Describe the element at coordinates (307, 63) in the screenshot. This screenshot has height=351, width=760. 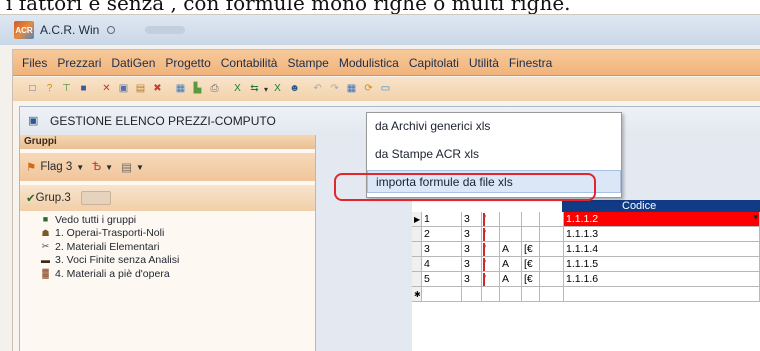
I see `menu-stampe: Stampe` at that location.